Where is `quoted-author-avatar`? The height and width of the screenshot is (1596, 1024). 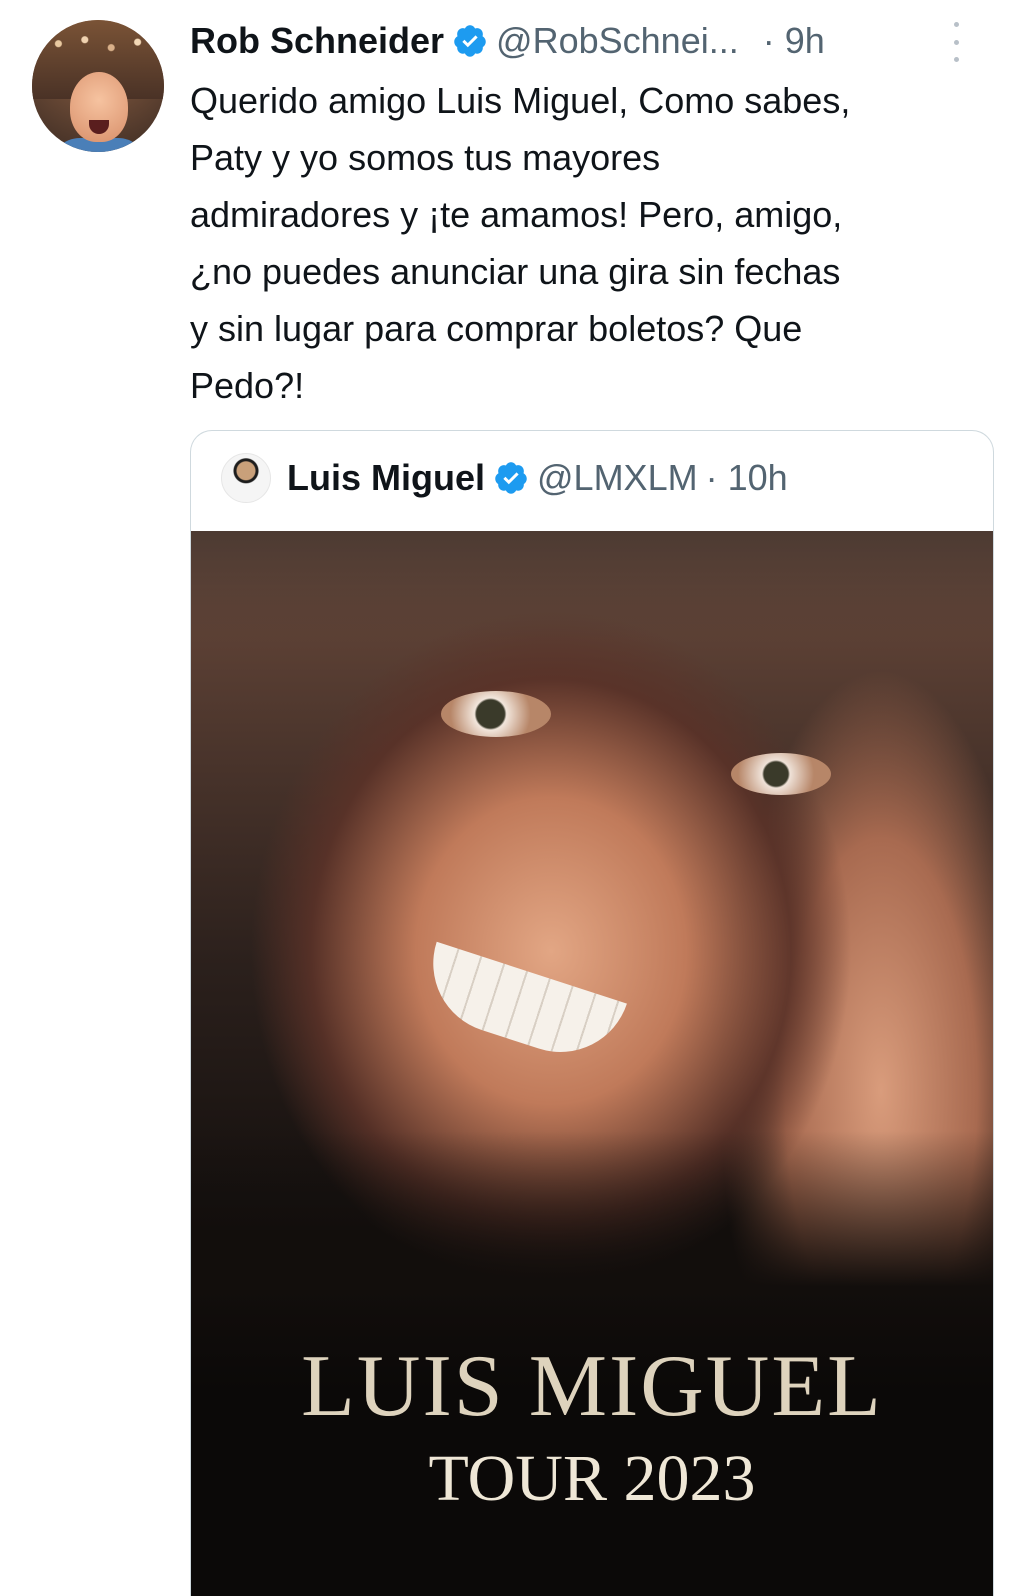 quoted-author-avatar is located at coordinates (246, 478).